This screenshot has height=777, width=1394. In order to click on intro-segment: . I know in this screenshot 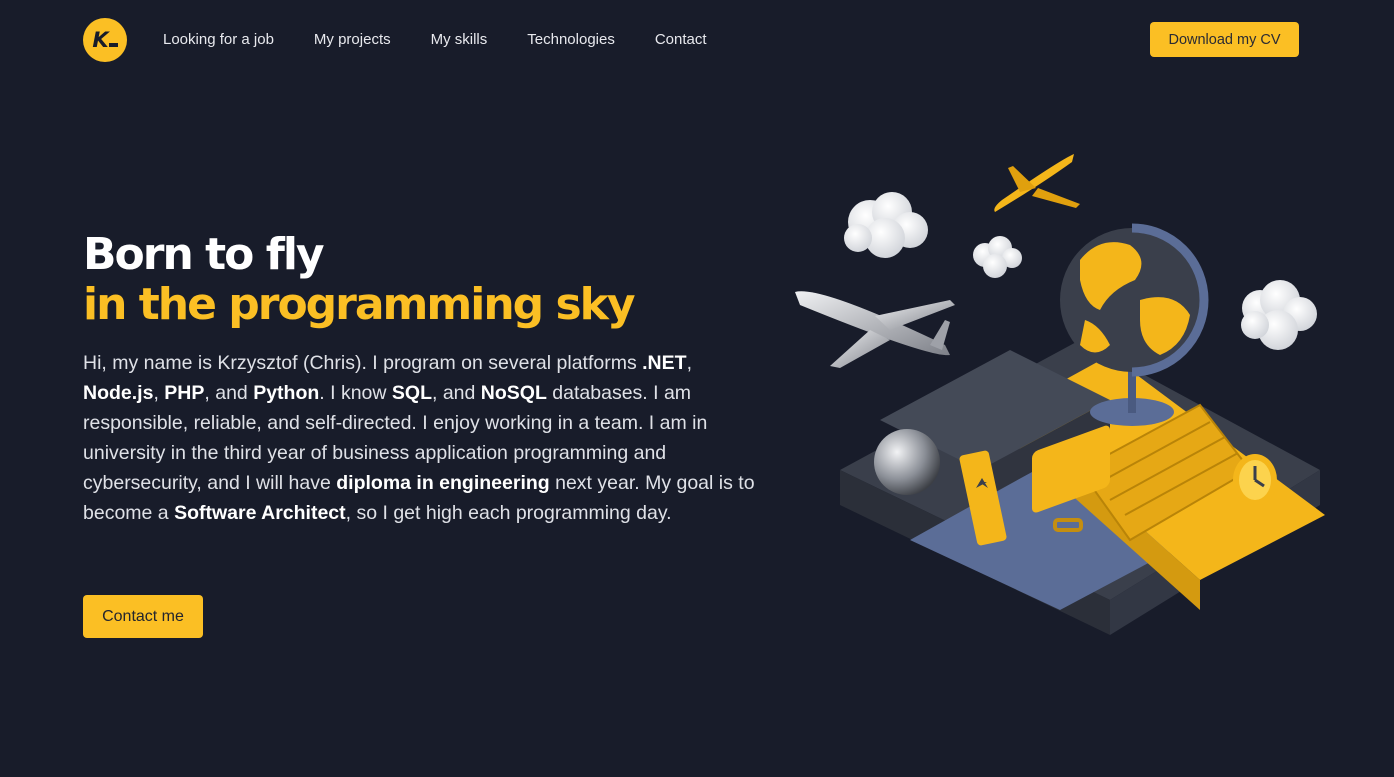, I will do `click(355, 393)`.